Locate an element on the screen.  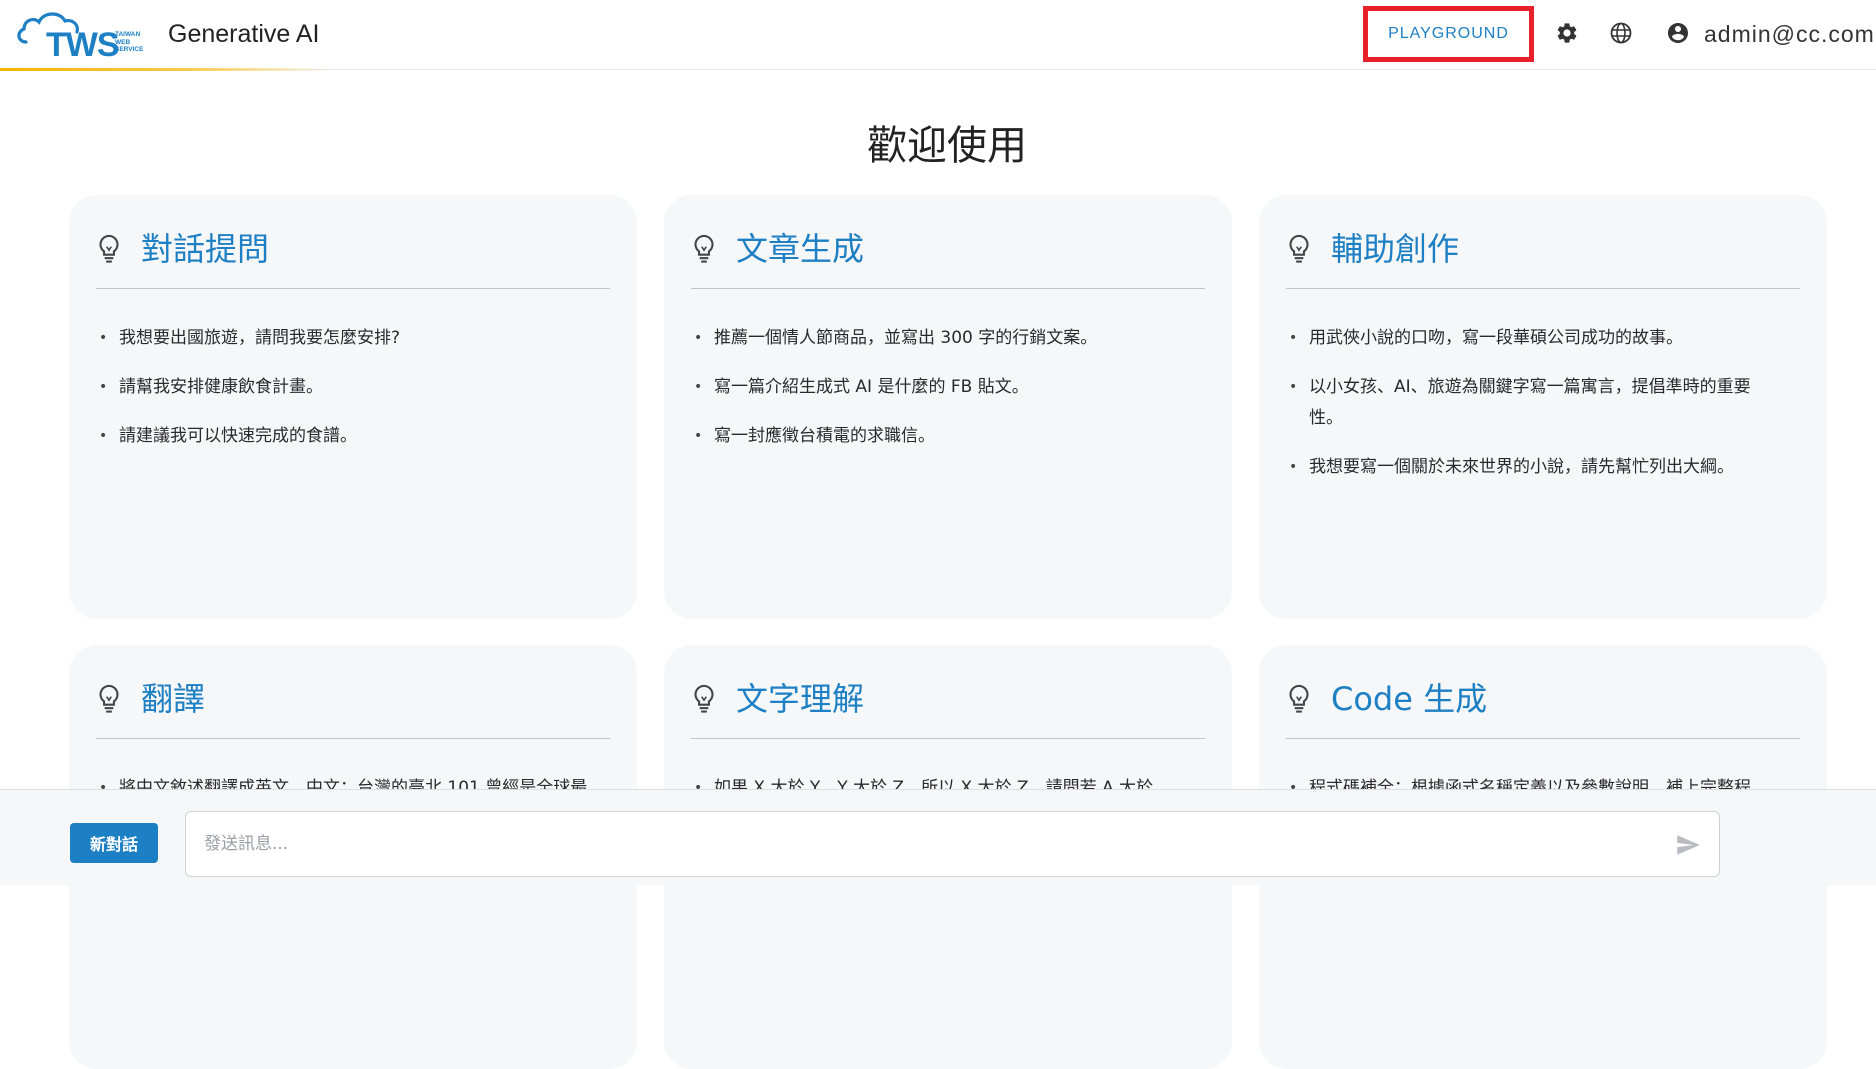
card-header: 文字理解 is located at coordinates (777, 699).